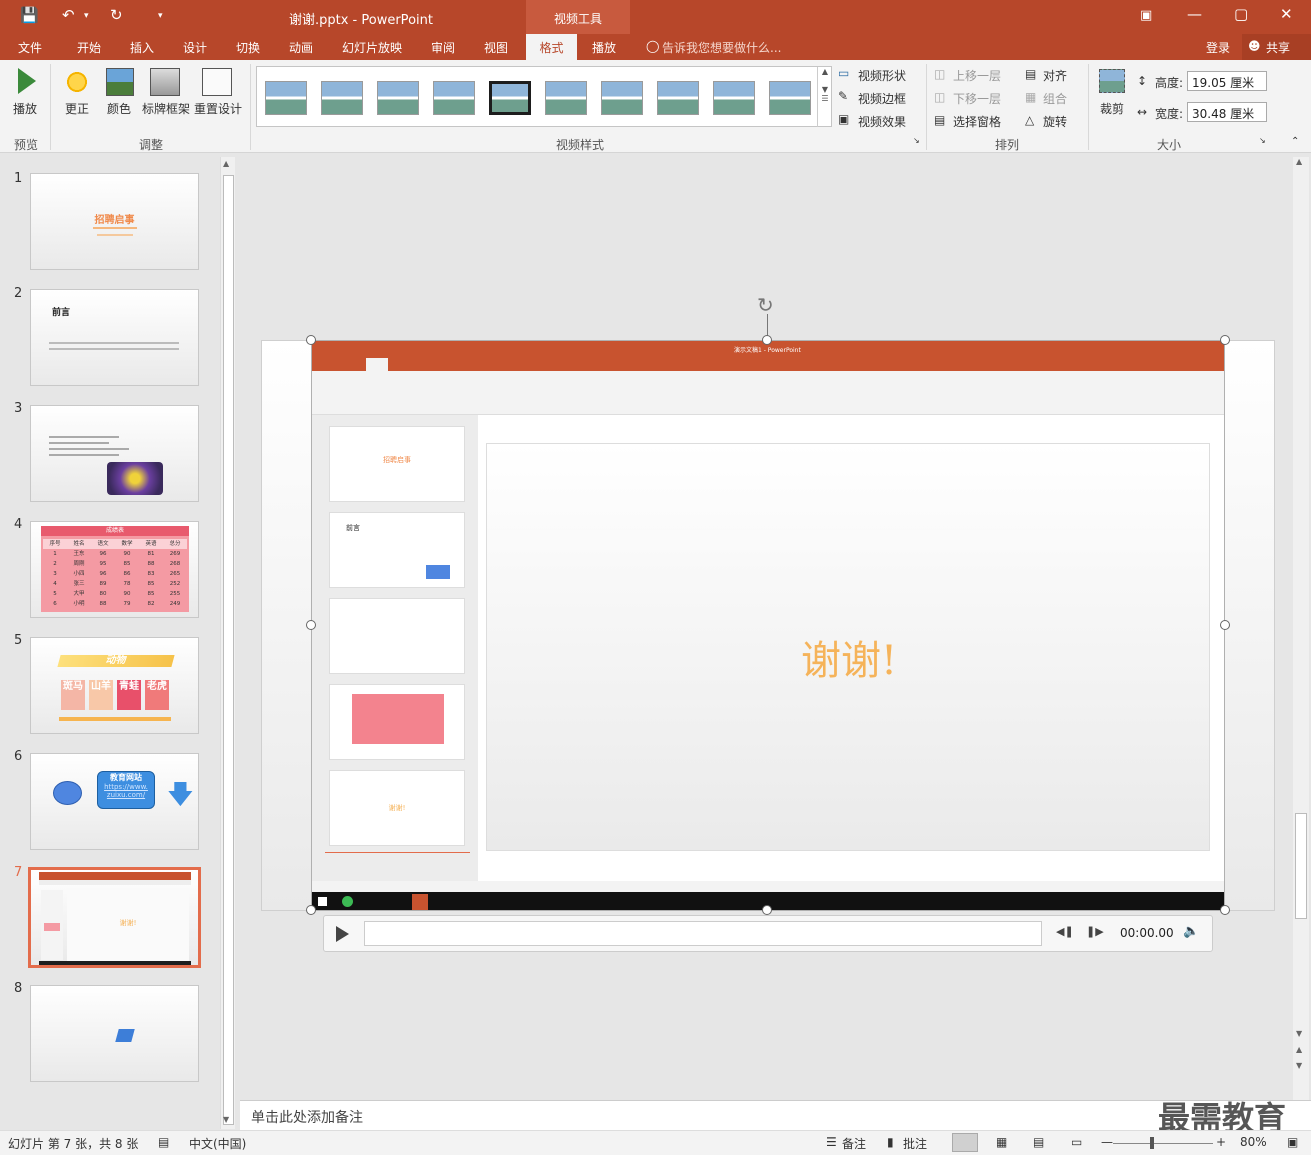 This screenshot has width=1311, height=1155. I want to click on redo-icon: ↻, so click(116, 15).